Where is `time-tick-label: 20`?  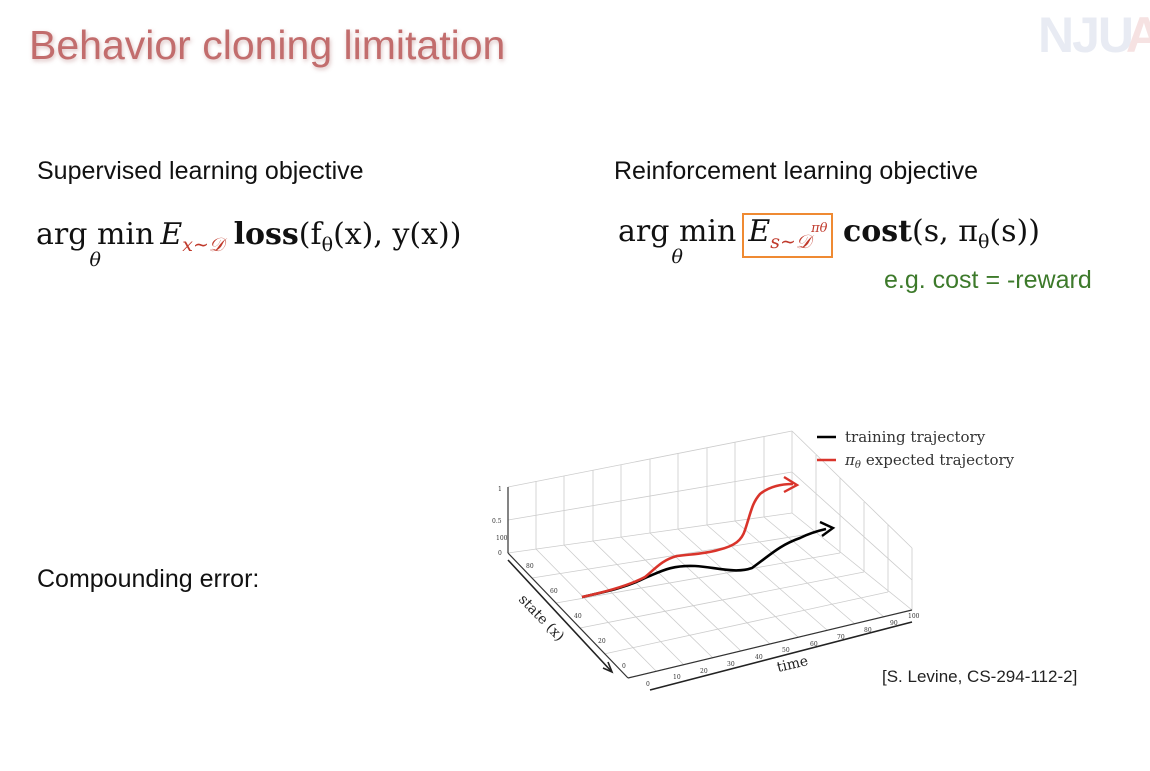 time-tick-label: 20 is located at coordinates (704, 671).